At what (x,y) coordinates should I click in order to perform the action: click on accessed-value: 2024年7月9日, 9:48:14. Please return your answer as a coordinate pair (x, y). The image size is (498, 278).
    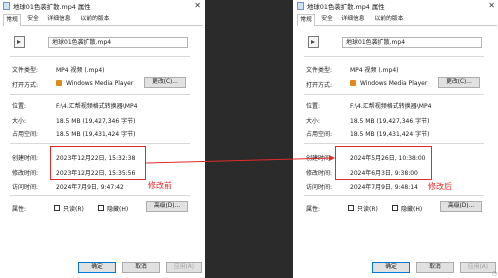
    Looking at the image, I should click on (384, 187).